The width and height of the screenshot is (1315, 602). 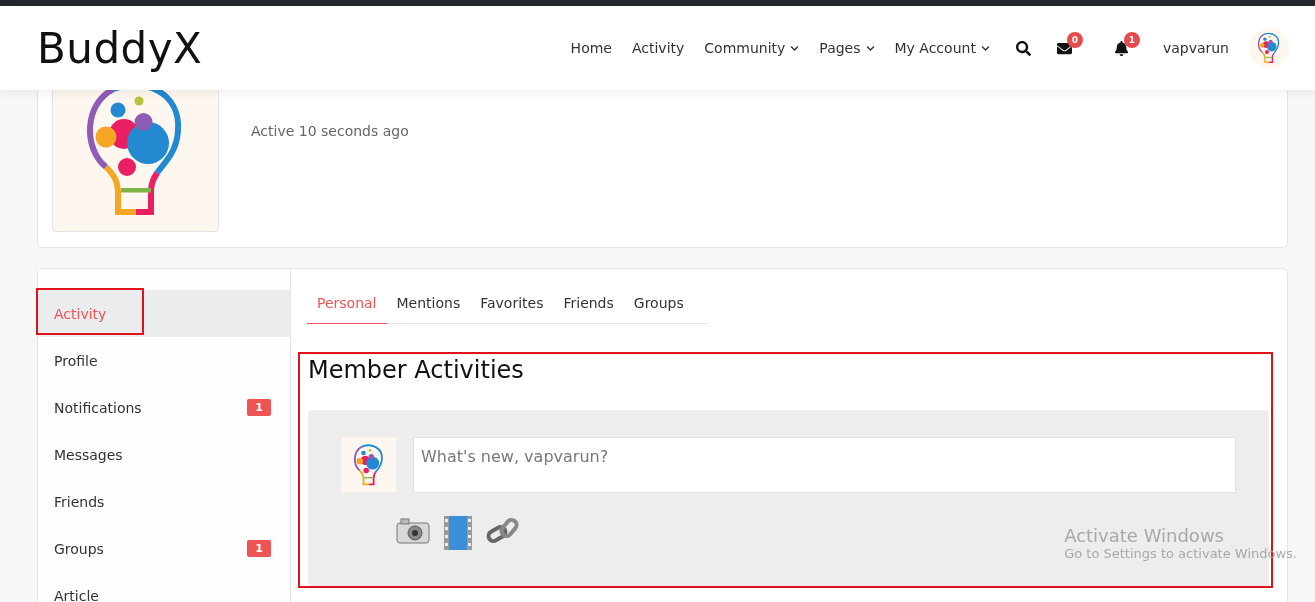 What do you see at coordinates (413, 531) in the screenshot?
I see `camera-icon` at bounding box center [413, 531].